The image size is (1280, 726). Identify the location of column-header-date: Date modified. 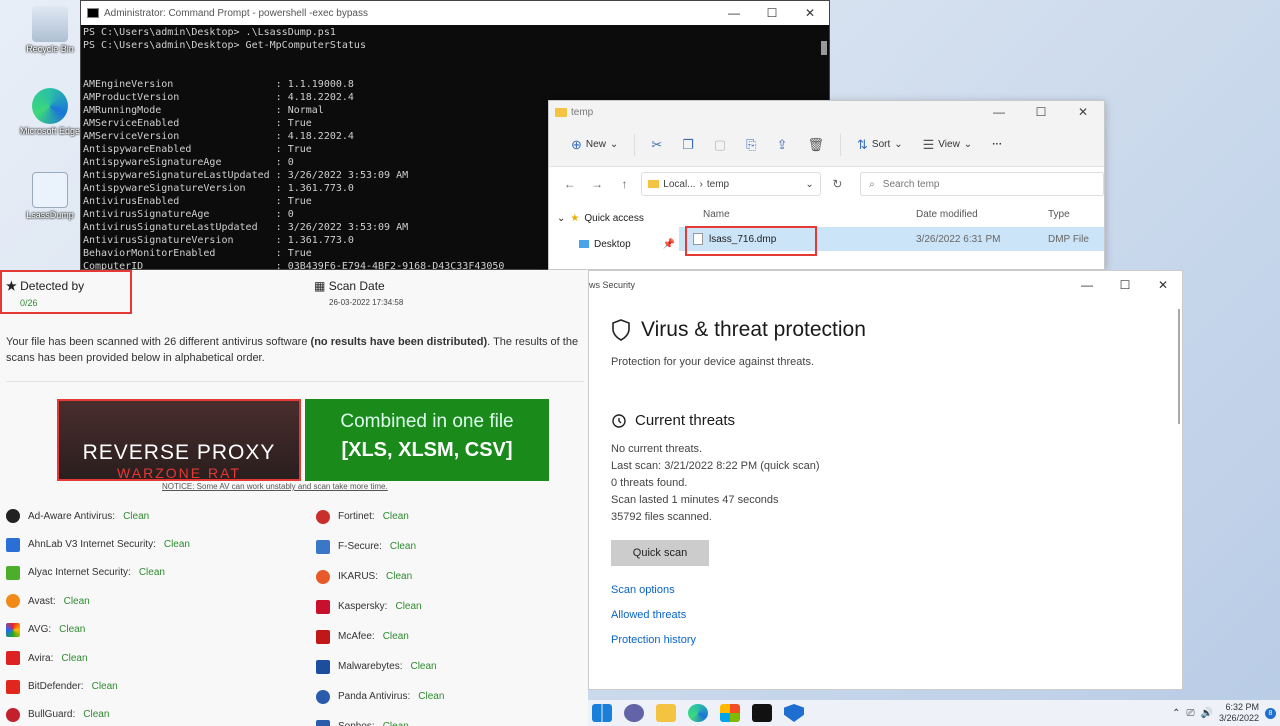
(974, 214).